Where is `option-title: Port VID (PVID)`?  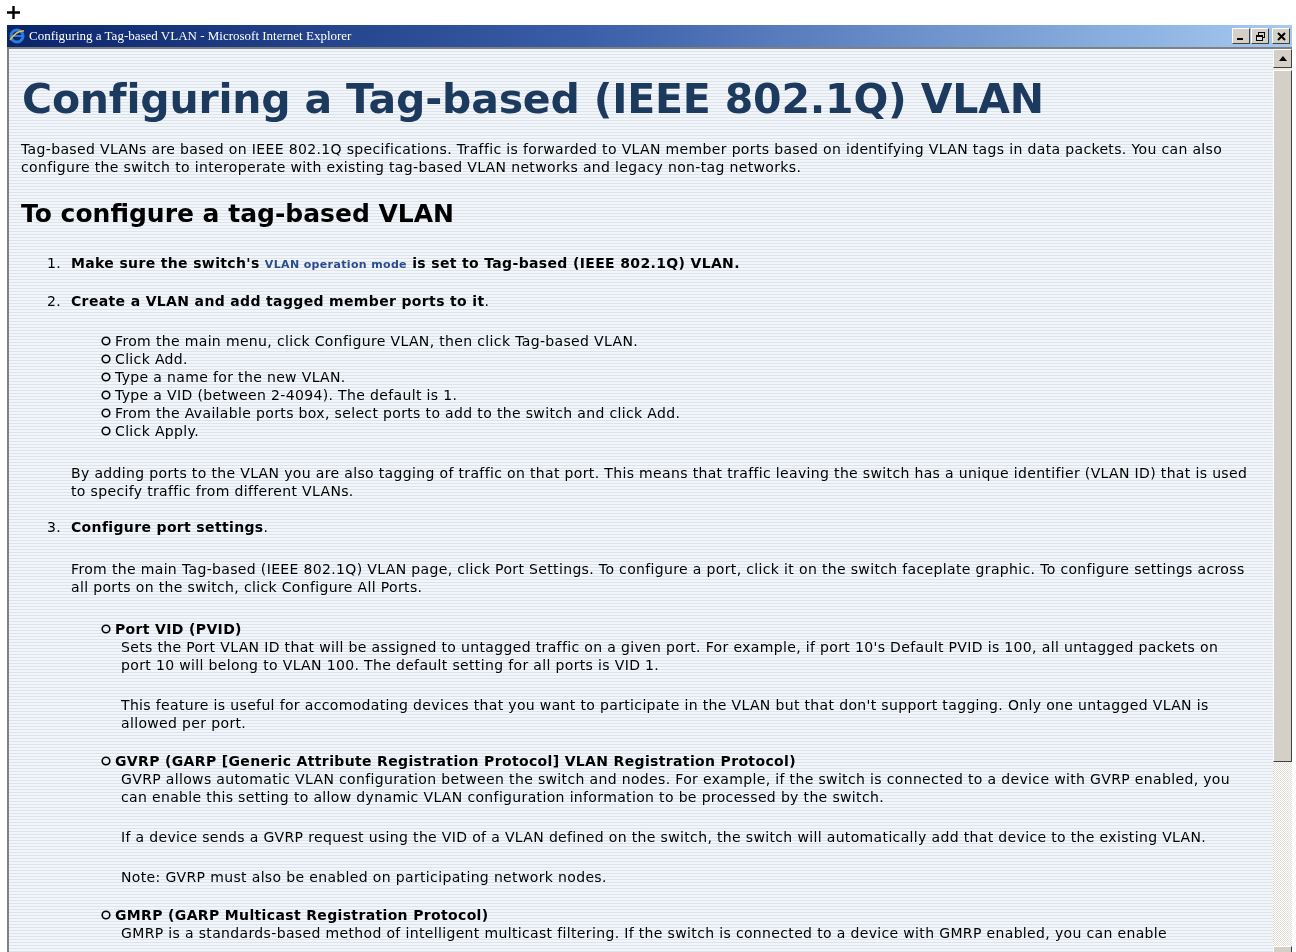 option-title: Port VID (PVID) is located at coordinates (178, 629).